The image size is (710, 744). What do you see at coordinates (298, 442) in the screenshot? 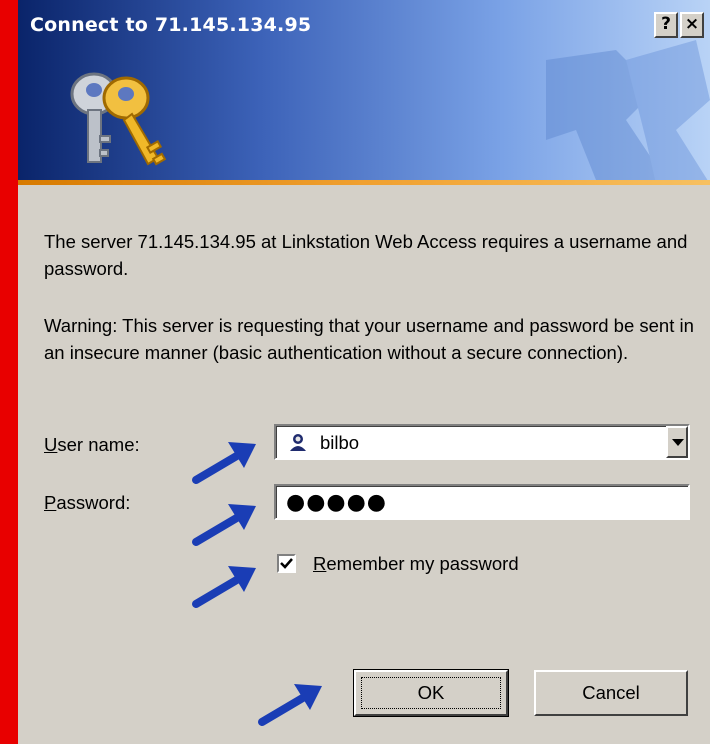
I see `user-icon` at bounding box center [298, 442].